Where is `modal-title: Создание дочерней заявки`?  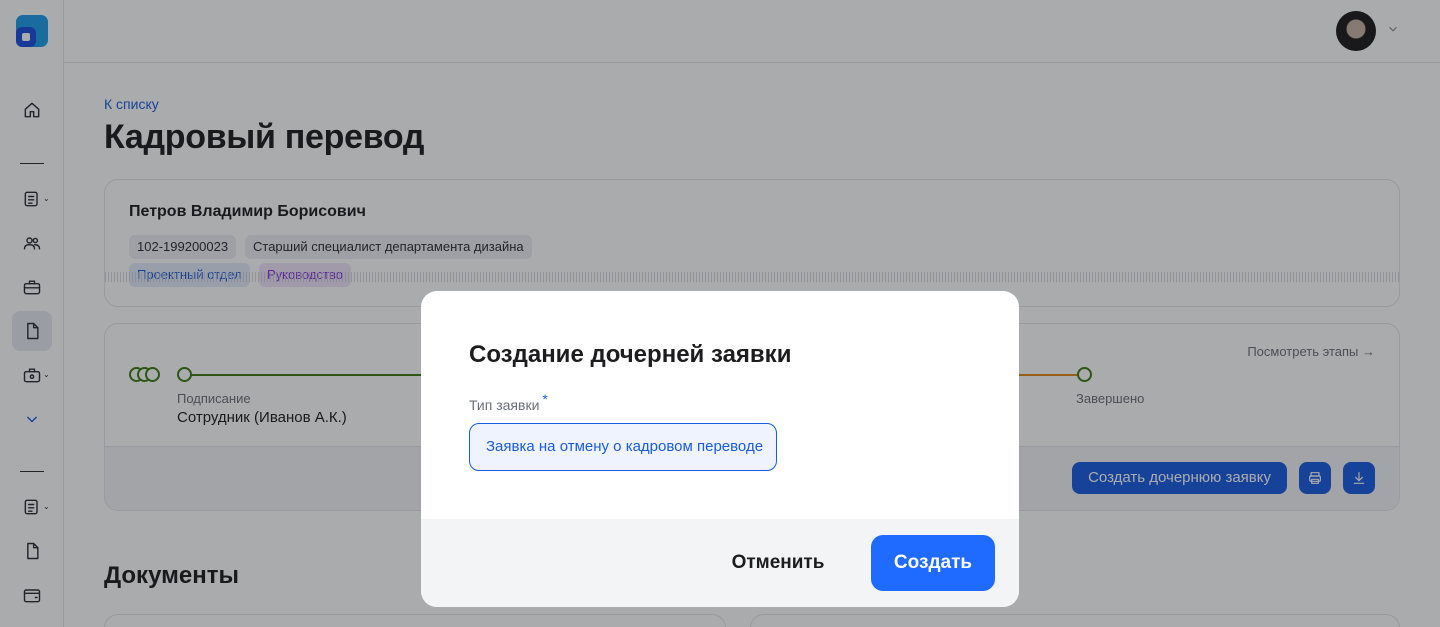 modal-title: Создание дочерней заявки is located at coordinates (630, 354).